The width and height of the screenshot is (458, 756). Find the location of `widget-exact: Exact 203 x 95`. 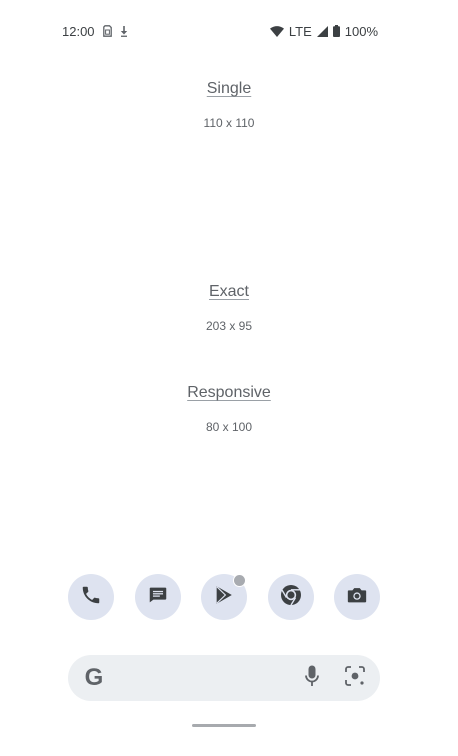

widget-exact: Exact 203 x 95 is located at coordinates (229, 308).